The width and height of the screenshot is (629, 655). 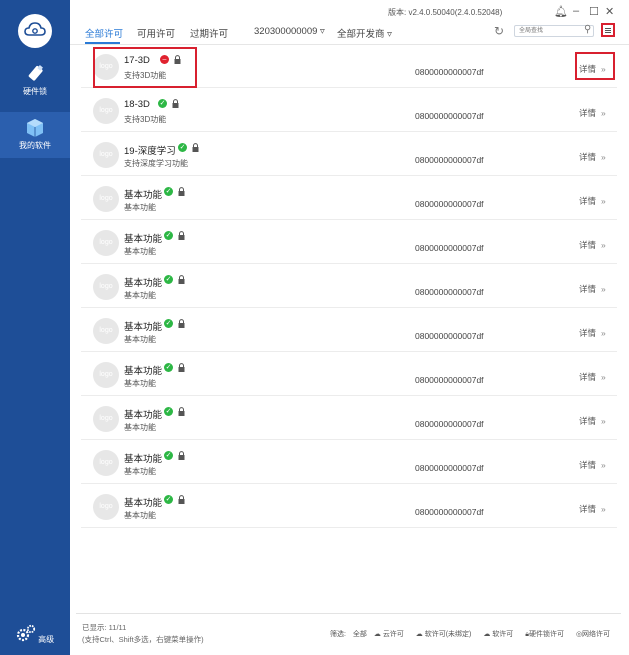 What do you see at coordinates (587, 29) in the screenshot?
I see `search-icon: ⚲` at bounding box center [587, 29].